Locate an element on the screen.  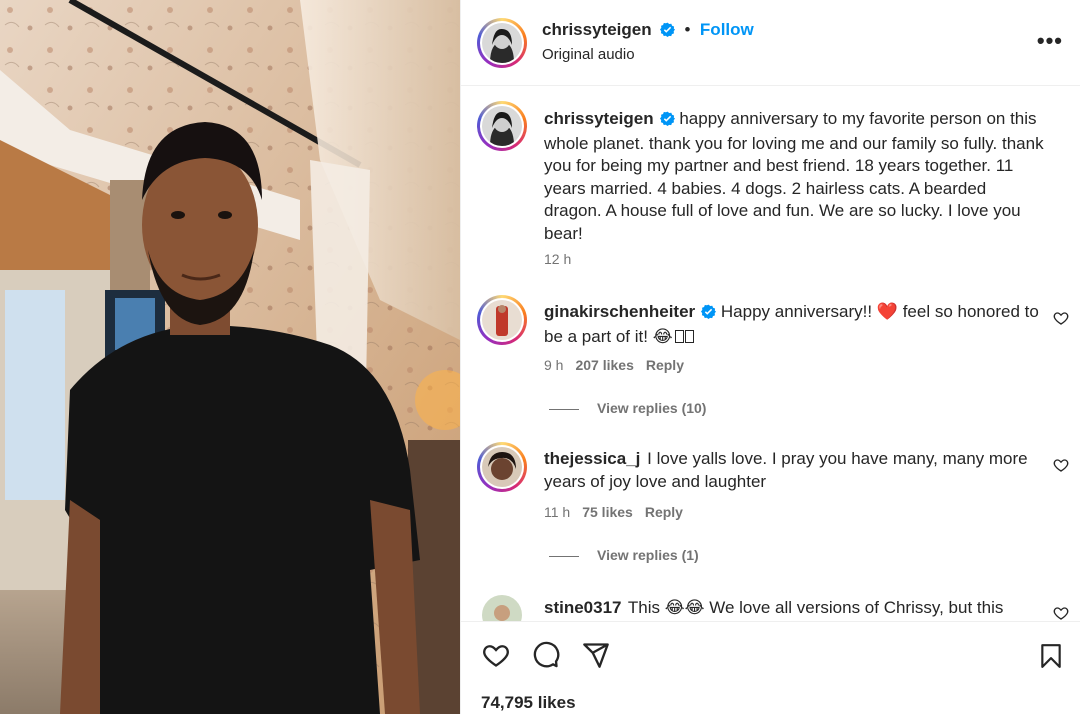
view-replies-label: View replies (1) is located at coordinates (648, 555).